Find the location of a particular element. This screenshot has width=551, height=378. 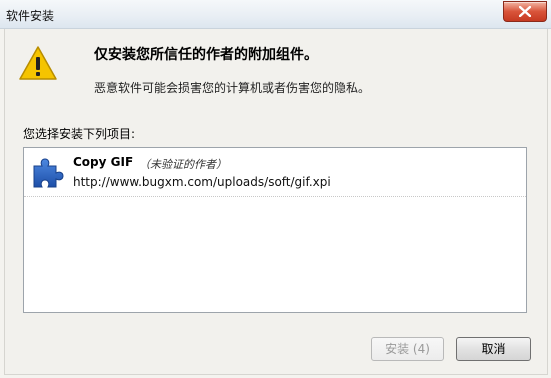

title-bar: 软件安装 is located at coordinates (275, 14).